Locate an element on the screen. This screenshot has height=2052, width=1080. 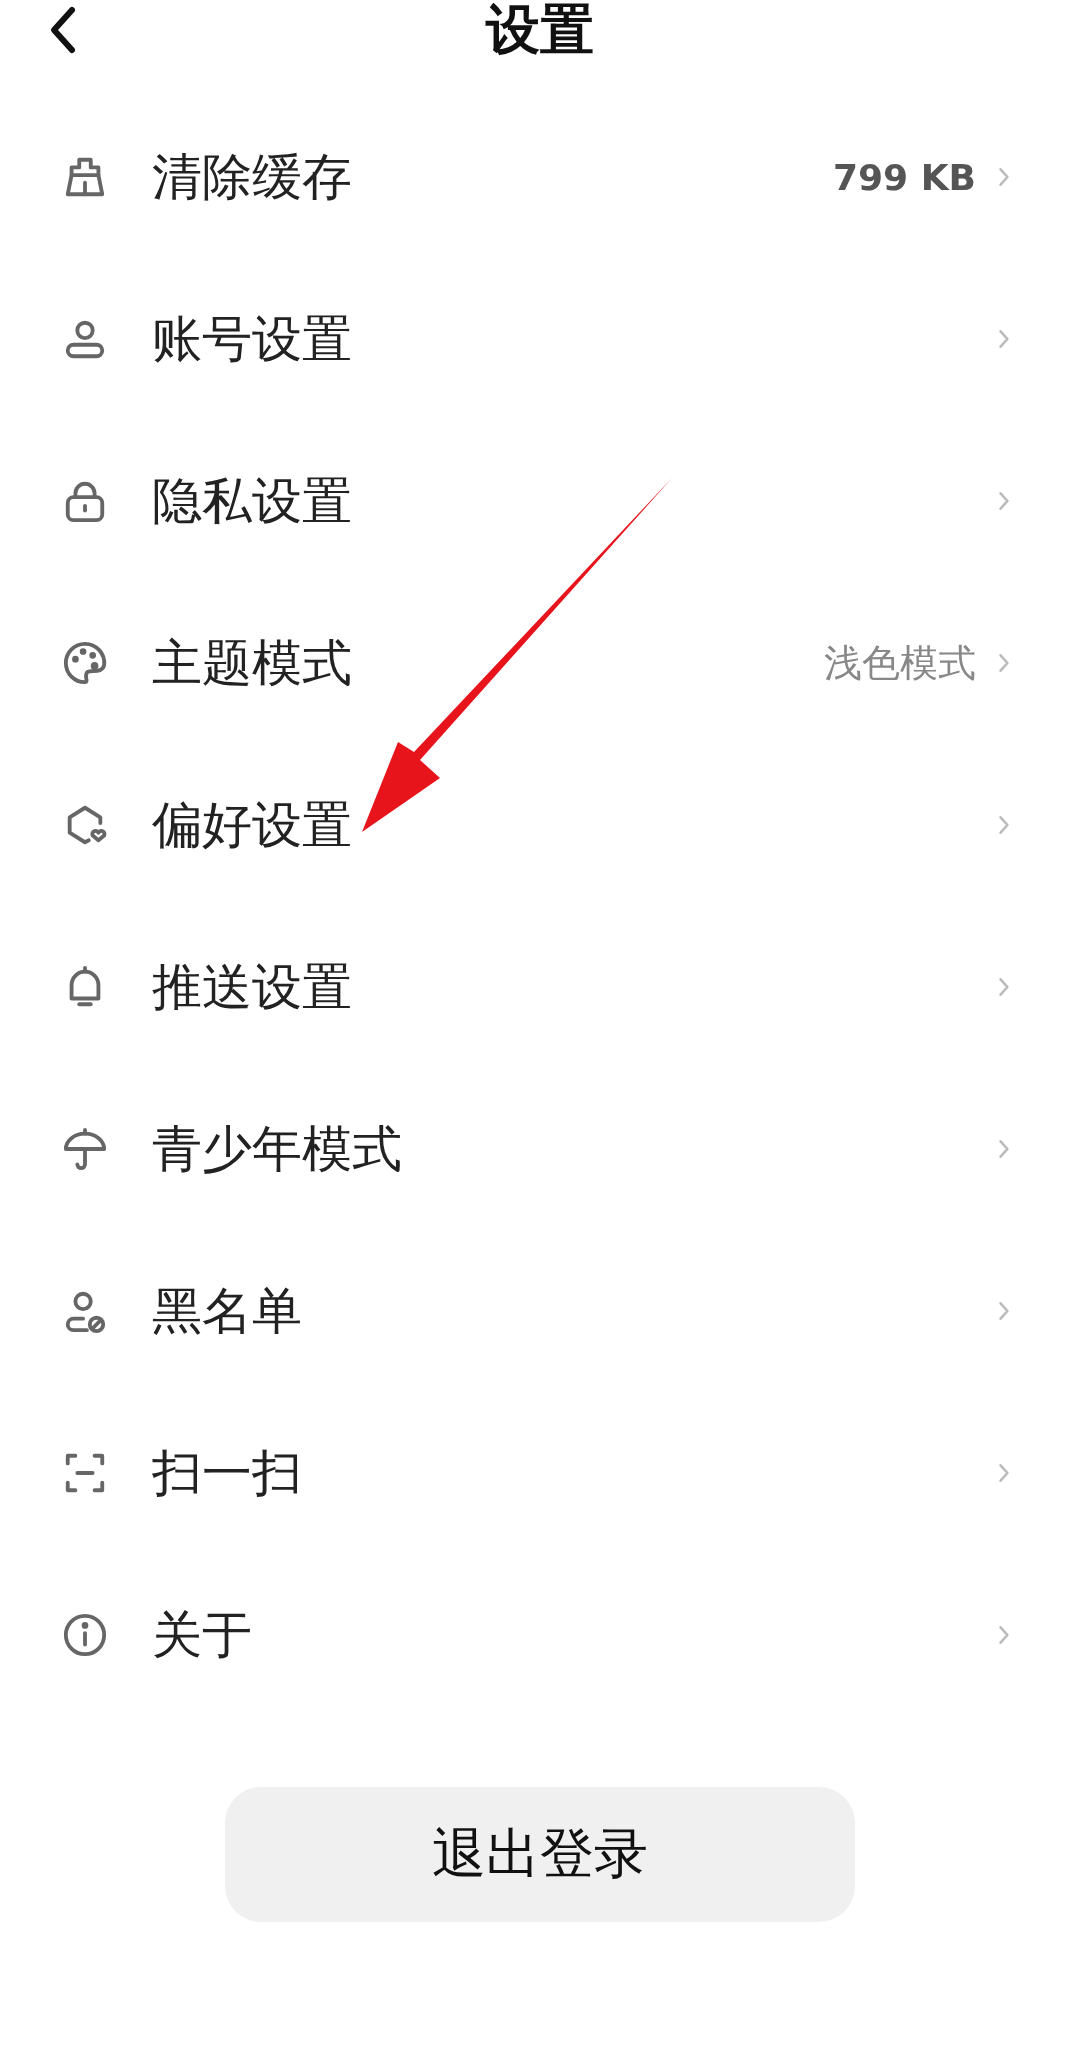
info-icon is located at coordinates (85, 1635).